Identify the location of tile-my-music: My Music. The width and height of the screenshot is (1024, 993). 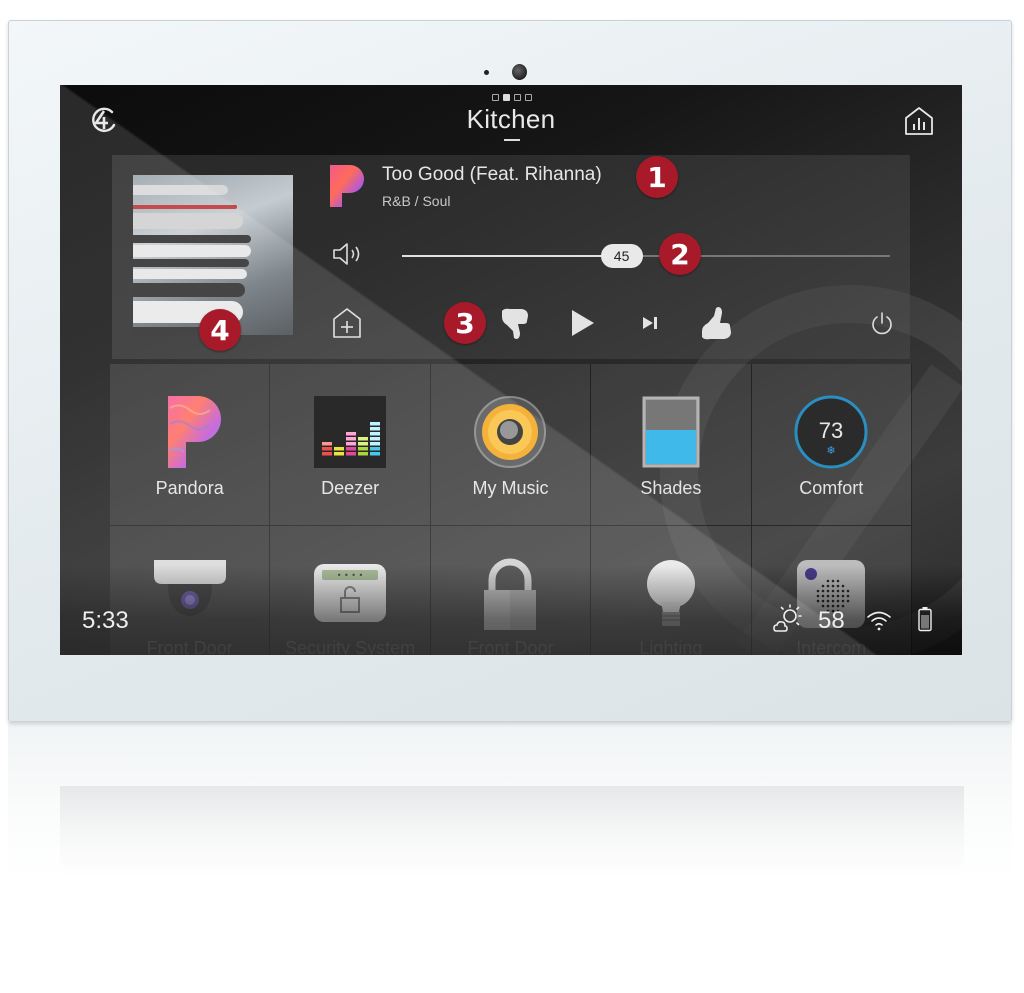
(511, 445).